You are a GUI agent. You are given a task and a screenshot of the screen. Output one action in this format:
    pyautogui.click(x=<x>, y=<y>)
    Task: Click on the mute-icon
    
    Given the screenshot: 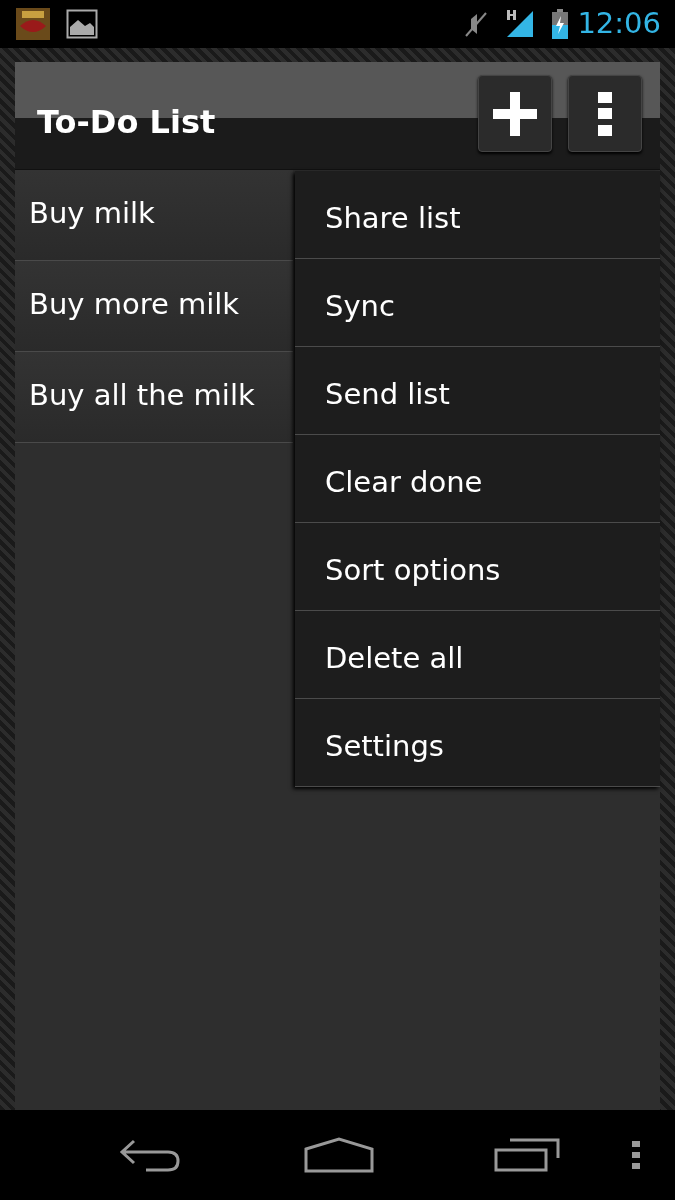 What is the action you would take?
    pyautogui.click(x=476, y=24)
    